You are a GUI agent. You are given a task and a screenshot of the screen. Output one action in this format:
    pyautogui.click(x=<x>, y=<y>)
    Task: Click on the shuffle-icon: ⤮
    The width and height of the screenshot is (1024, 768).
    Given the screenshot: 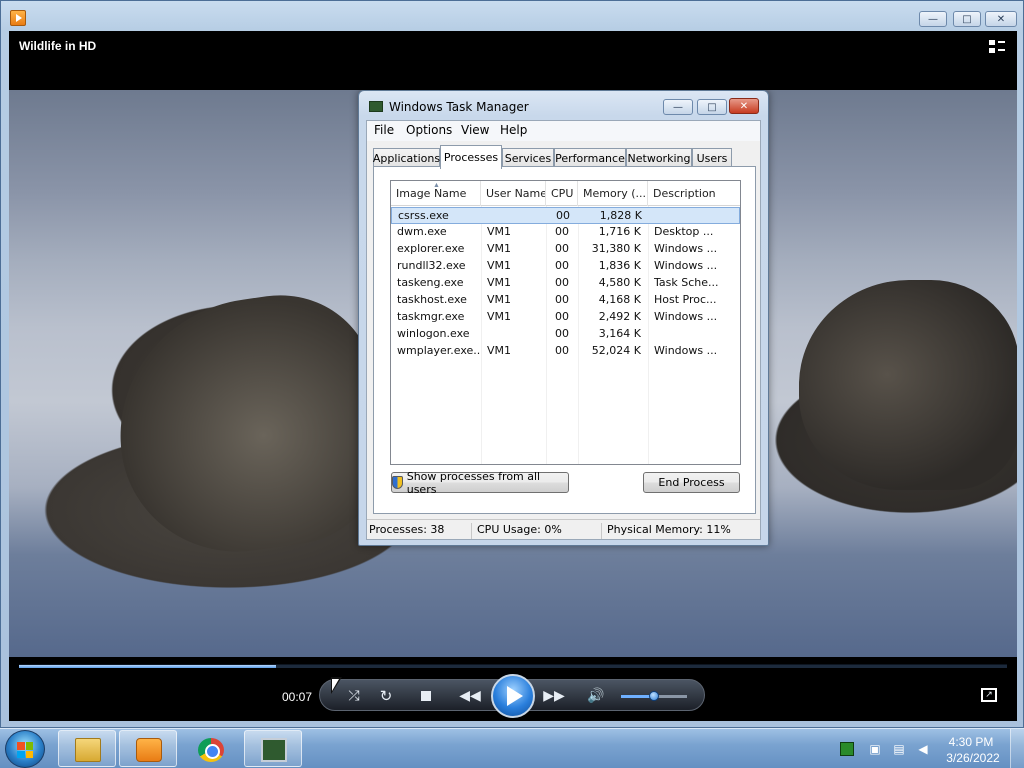 What is the action you would take?
    pyautogui.click(x=354, y=696)
    